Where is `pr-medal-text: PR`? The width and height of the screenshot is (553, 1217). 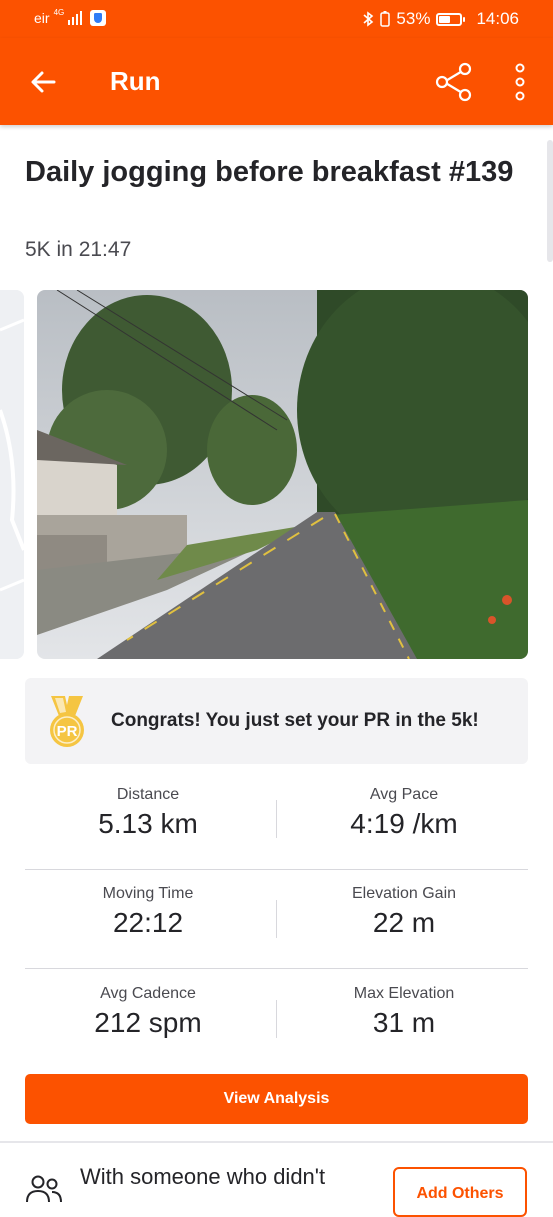 pr-medal-text: PR is located at coordinates (67, 731).